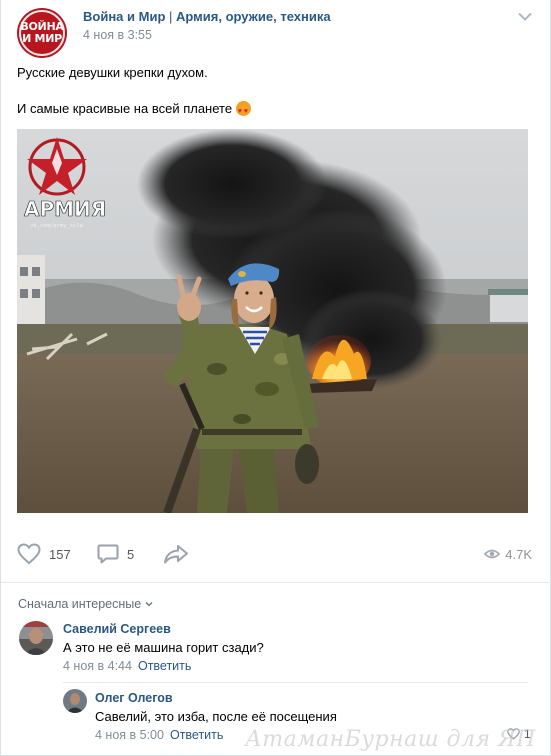 This screenshot has height=756, width=551. I want to click on post-author-link: Война и Мир | Армия, оружие, техника, so click(207, 16).